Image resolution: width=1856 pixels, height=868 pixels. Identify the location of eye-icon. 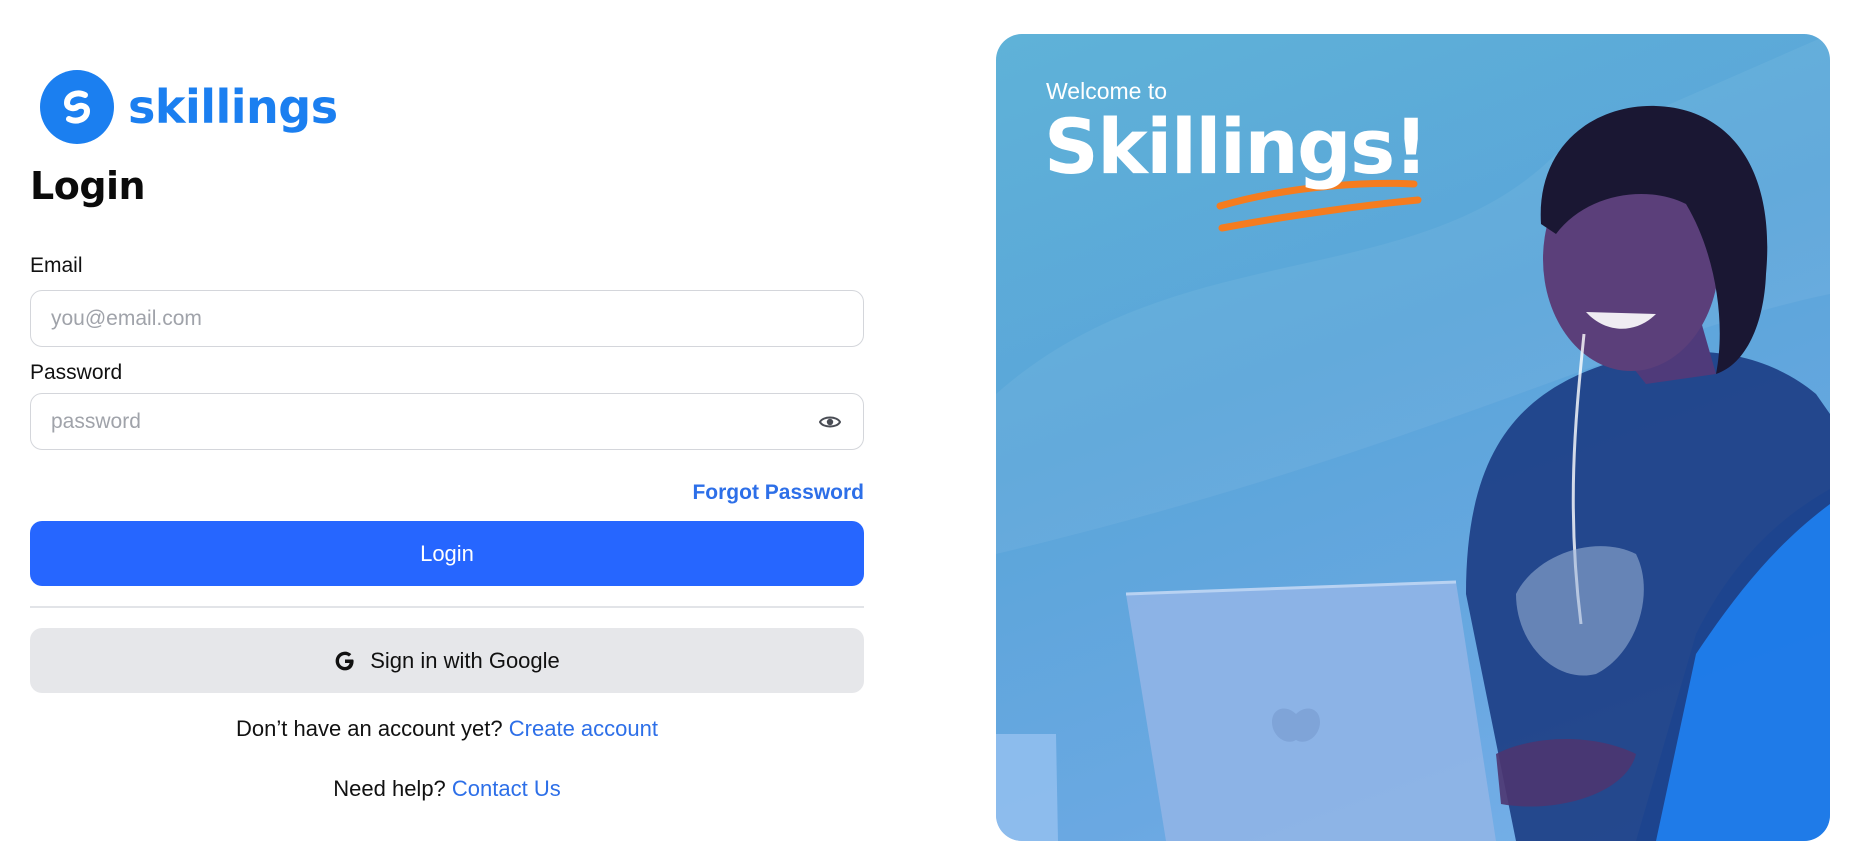
(830, 422).